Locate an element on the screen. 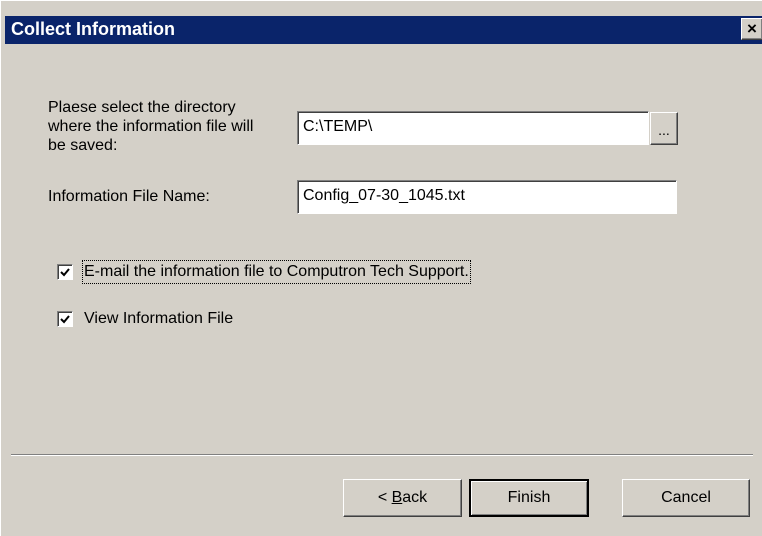 The width and height of the screenshot is (762, 536). back-button: < Back is located at coordinates (402, 498).